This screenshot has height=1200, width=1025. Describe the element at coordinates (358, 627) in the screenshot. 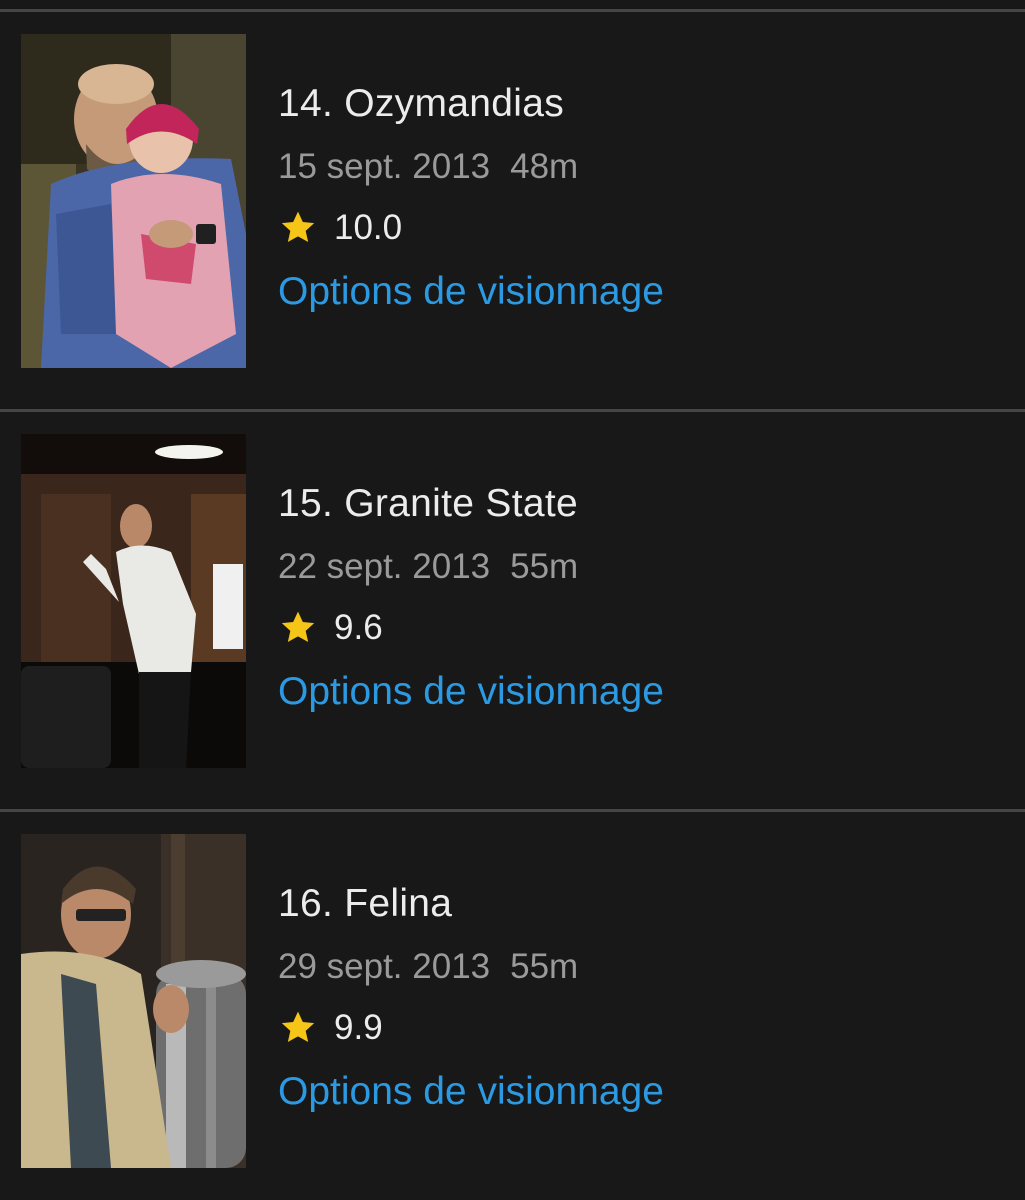

I see `rating-value: 9.6` at that location.